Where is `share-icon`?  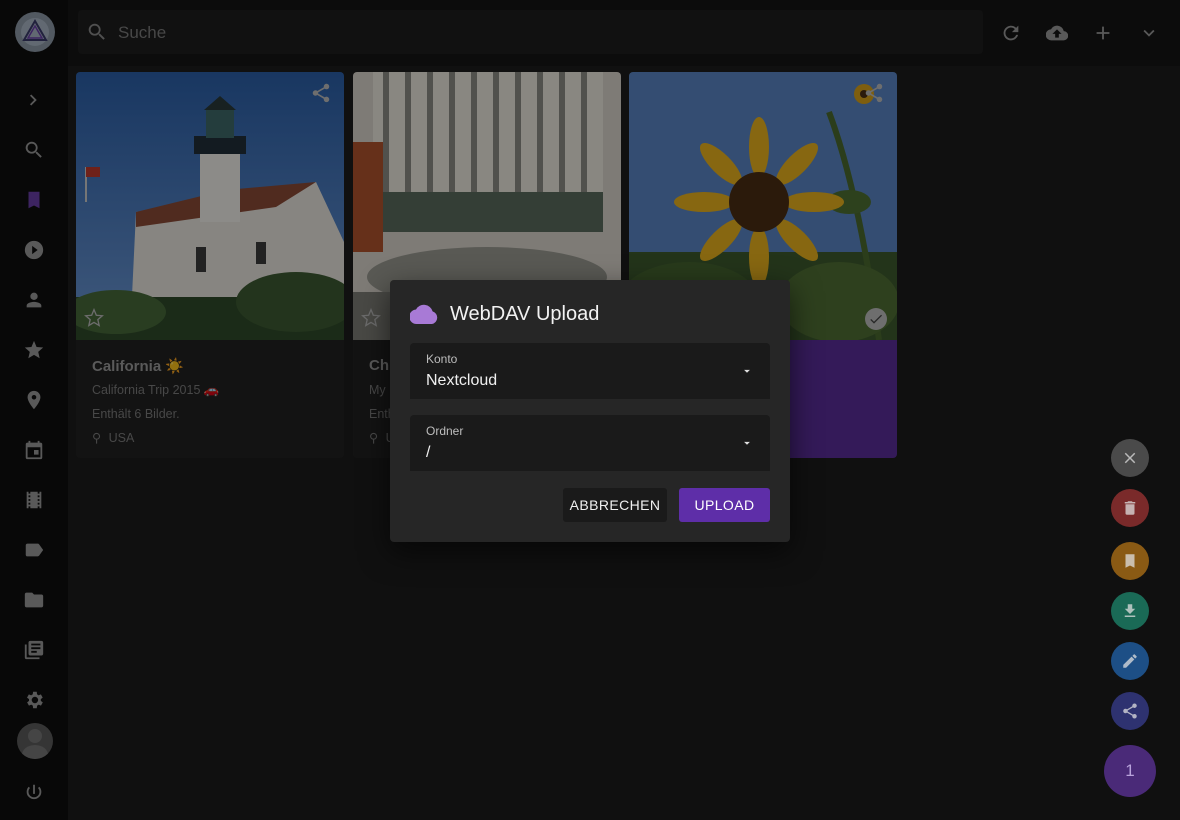 share-icon is located at coordinates (1130, 711).